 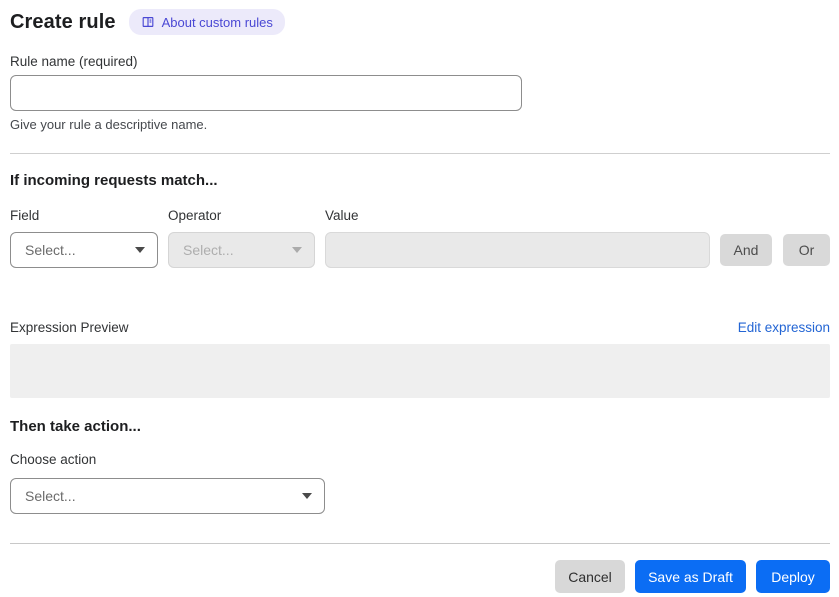 What do you see at coordinates (746, 250) in the screenshot?
I see `and-button: And` at bounding box center [746, 250].